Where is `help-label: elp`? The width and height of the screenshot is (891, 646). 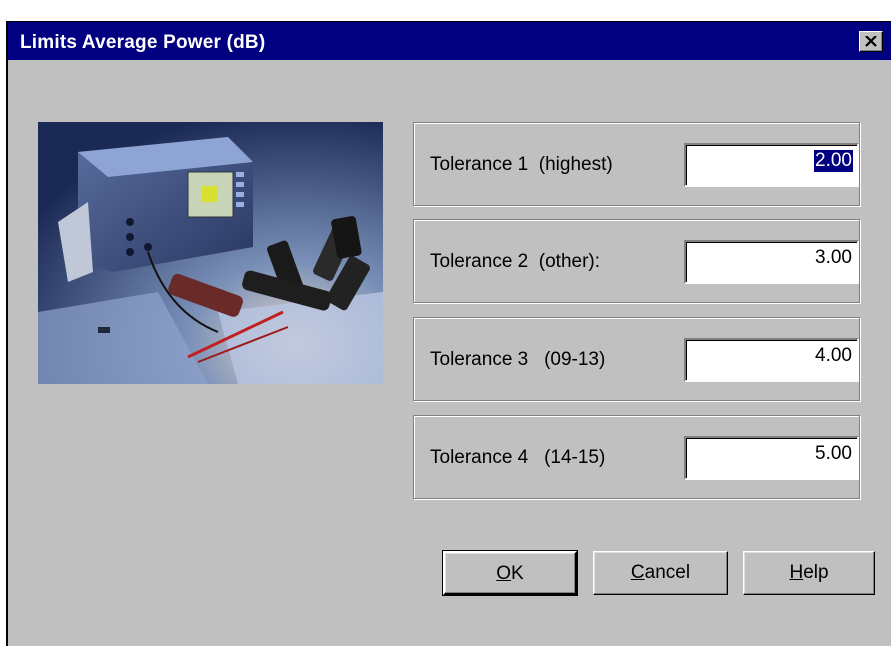 help-label: elp is located at coordinates (816, 572).